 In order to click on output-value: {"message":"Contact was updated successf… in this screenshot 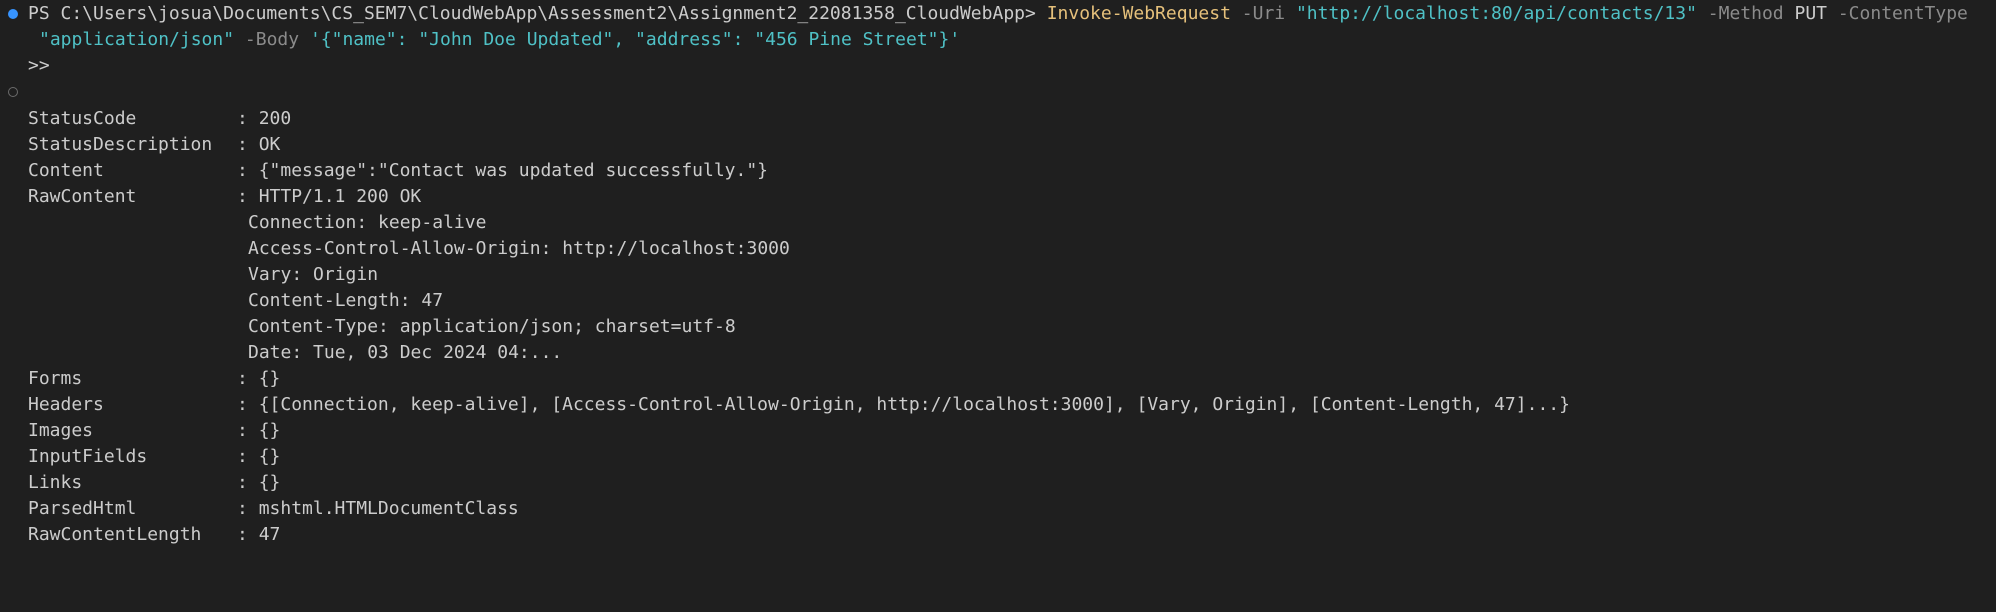, I will do `click(513, 170)`.